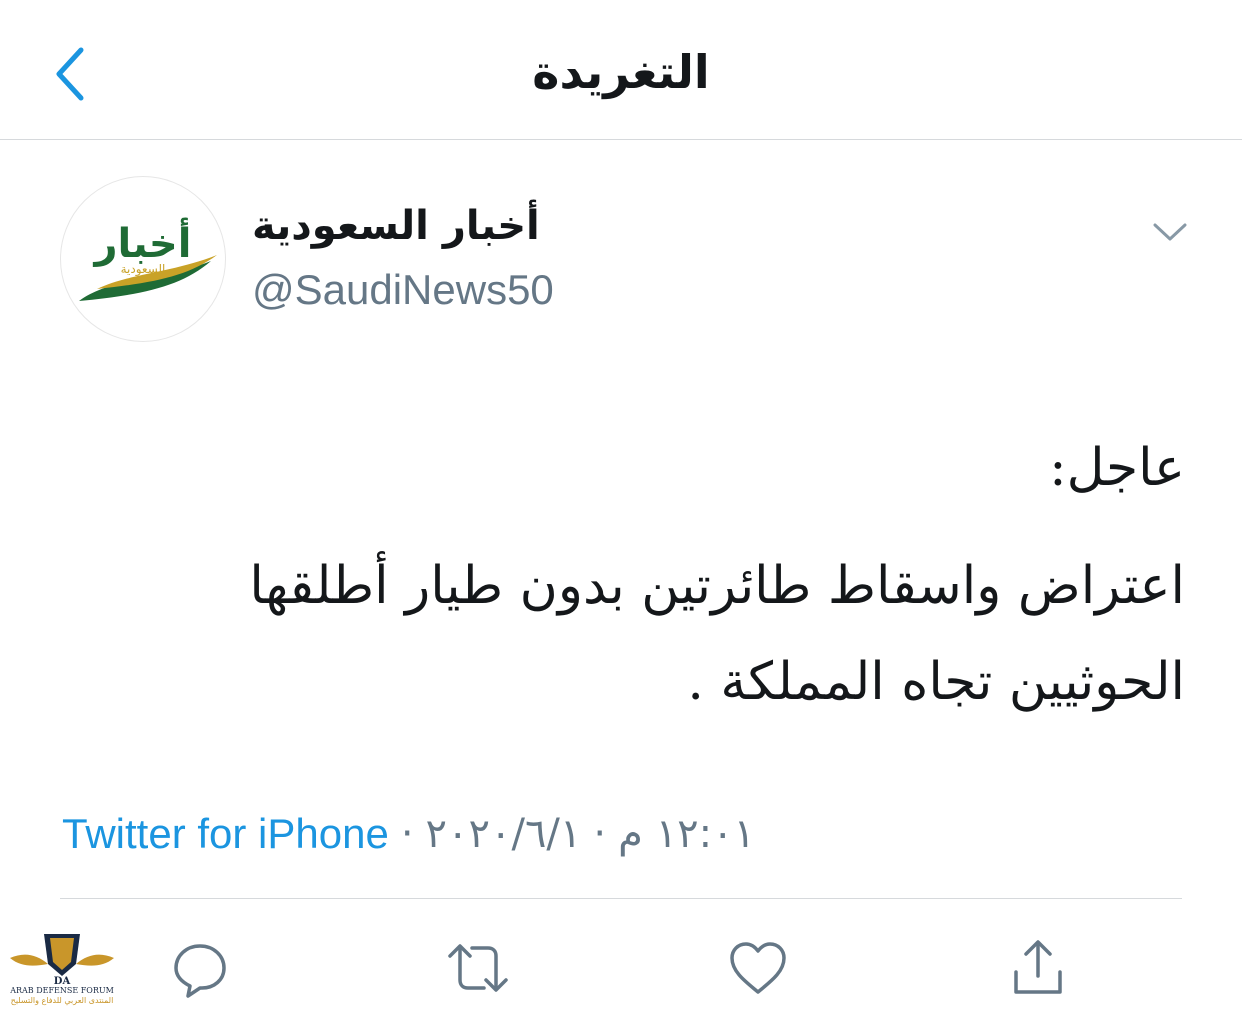 Image resolution: width=1242 pixels, height=1012 pixels. What do you see at coordinates (396, 226) in the screenshot?
I see `author-display-name: أخبار السعودية` at bounding box center [396, 226].